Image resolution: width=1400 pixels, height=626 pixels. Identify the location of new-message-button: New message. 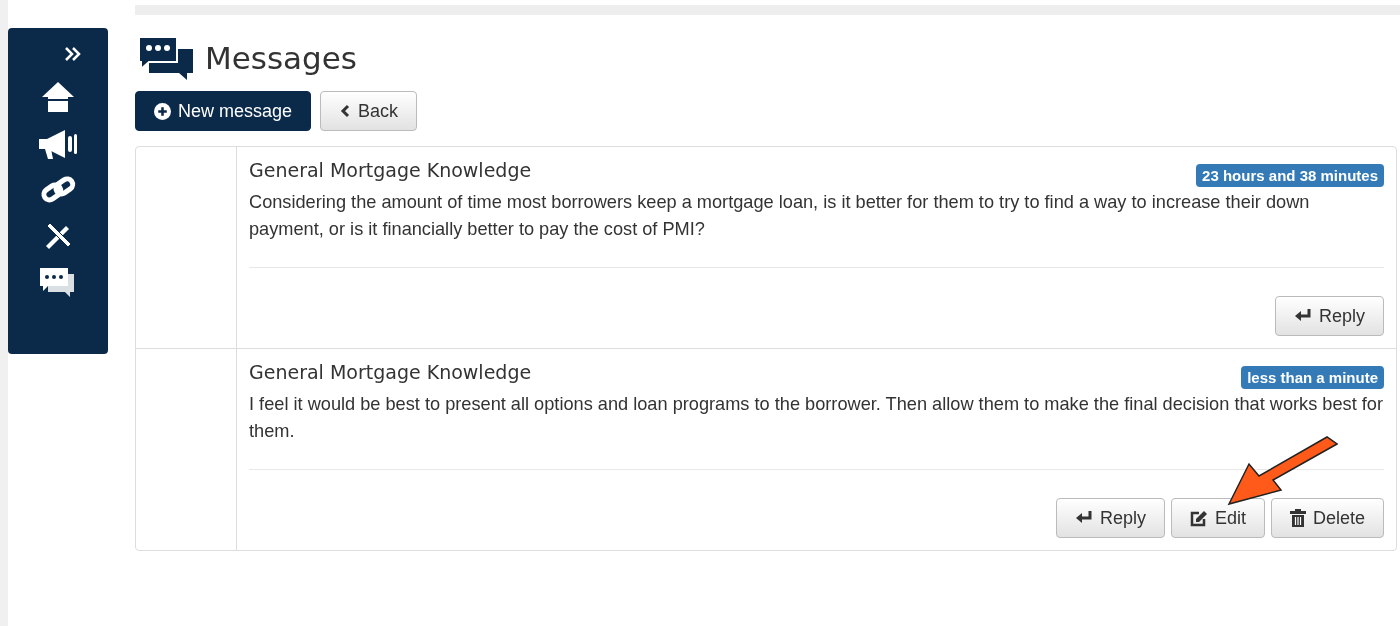
(223, 111).